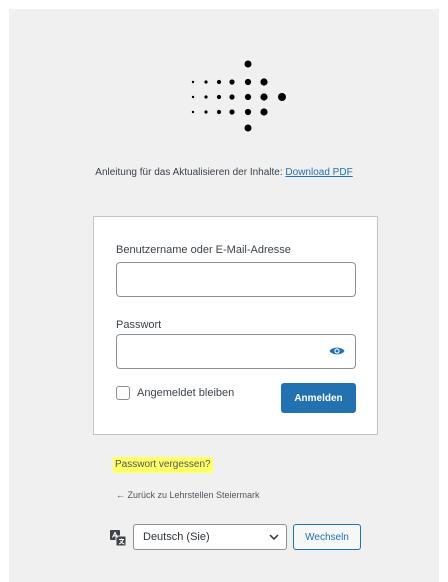 This screenshot has height=582, width=448. I want to click on eye-icon, so click(337, 351).